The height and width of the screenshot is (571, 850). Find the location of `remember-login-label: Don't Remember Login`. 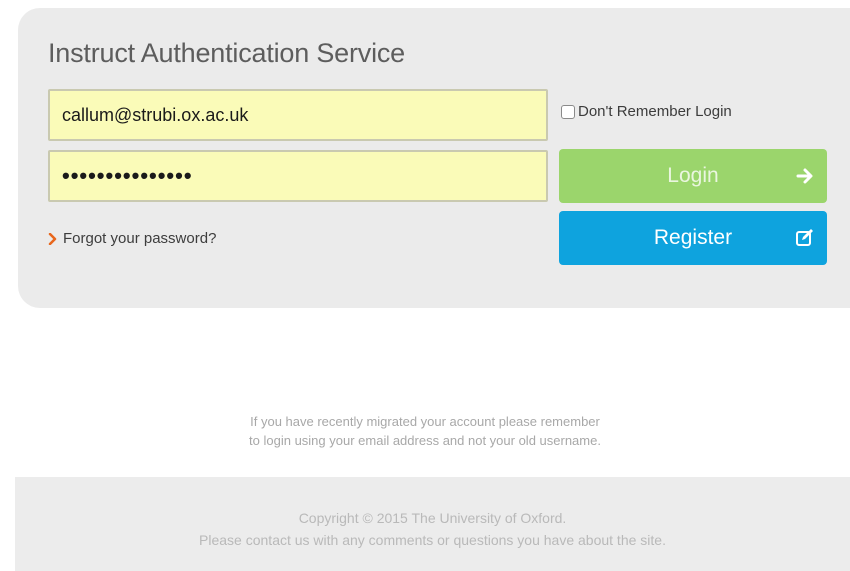

remember-login-label: Don't Remember Login is located at coordinates (655, 111).